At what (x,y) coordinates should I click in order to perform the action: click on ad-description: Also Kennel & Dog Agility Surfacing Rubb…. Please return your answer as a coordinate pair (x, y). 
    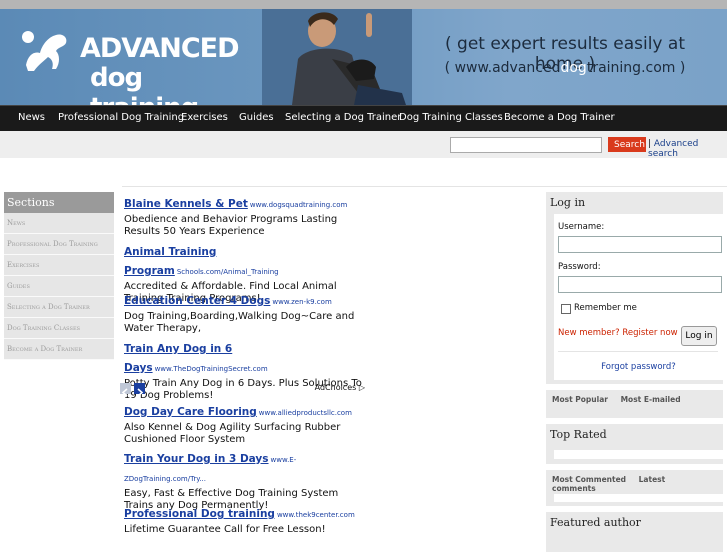
    Looking at the image, I should click on (232, 433).